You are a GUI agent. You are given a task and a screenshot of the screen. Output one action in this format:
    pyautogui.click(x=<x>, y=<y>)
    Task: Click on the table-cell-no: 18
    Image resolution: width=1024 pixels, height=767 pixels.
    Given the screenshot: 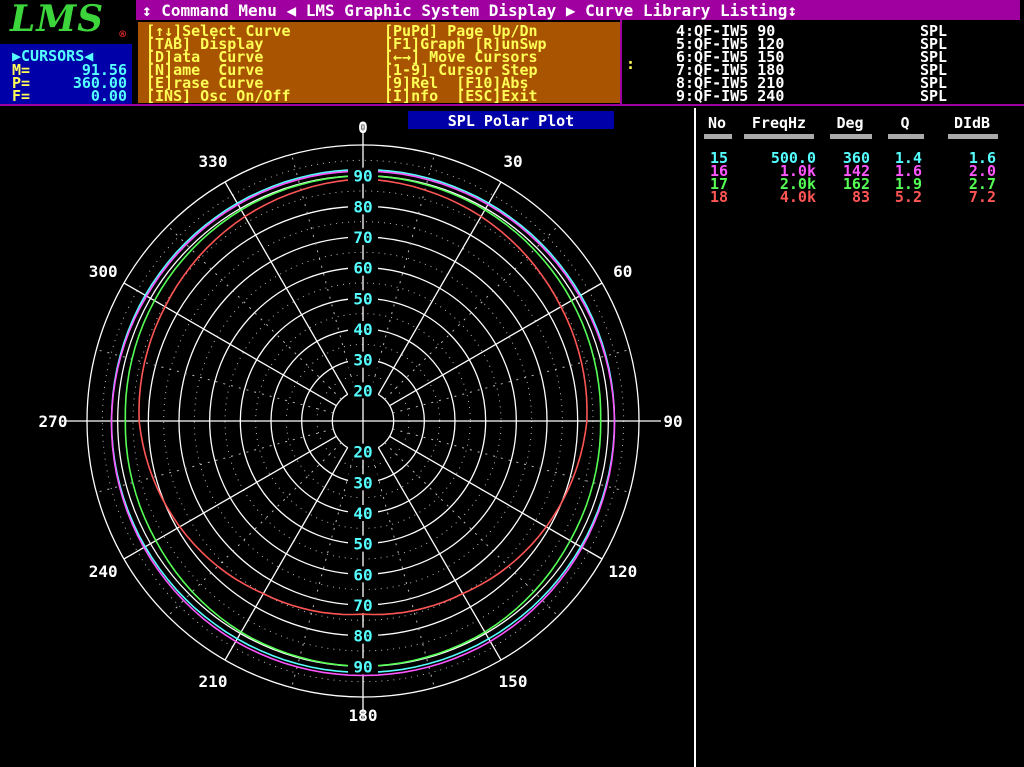 What is the action you would take?
    pyautogui.click(x=718, y=197)
    